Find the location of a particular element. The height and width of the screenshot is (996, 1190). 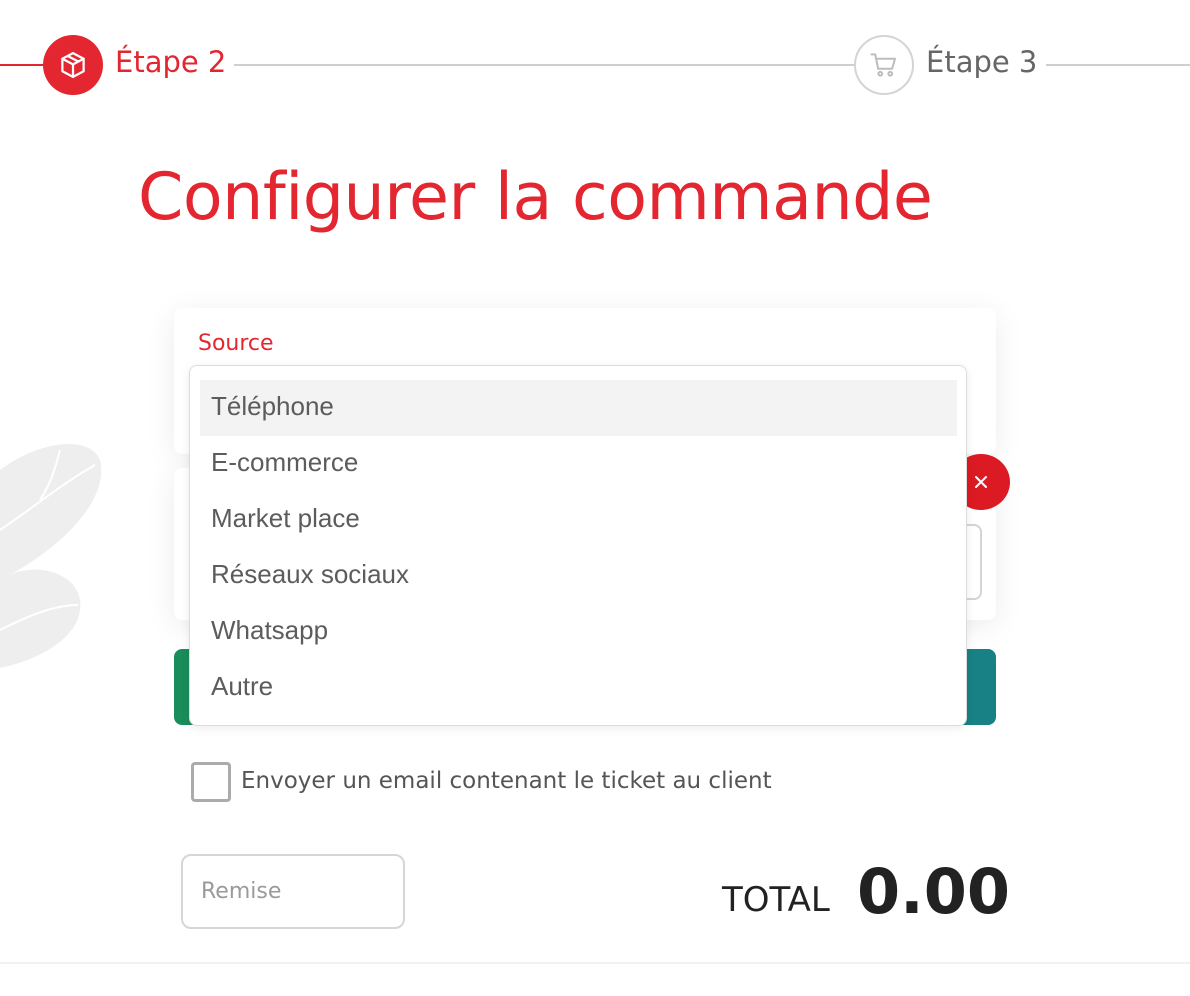

package-icon is located at coordinates (73, 65).